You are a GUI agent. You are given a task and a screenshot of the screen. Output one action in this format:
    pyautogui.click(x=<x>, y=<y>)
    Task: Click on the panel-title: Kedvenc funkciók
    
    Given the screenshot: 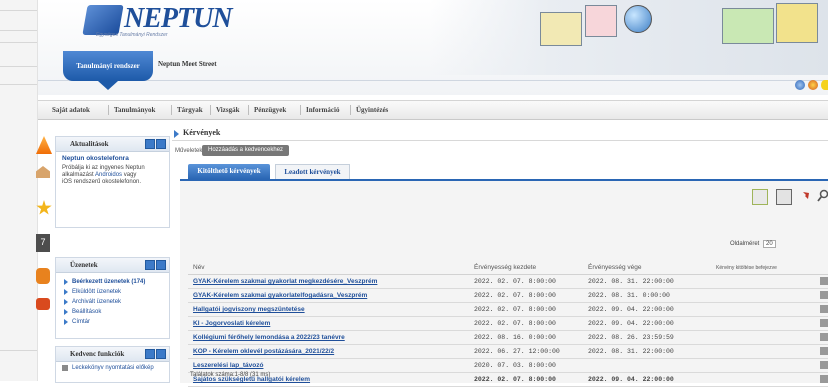 What is the action you would take?
    pyautogui.click(x=97, y=354)
    